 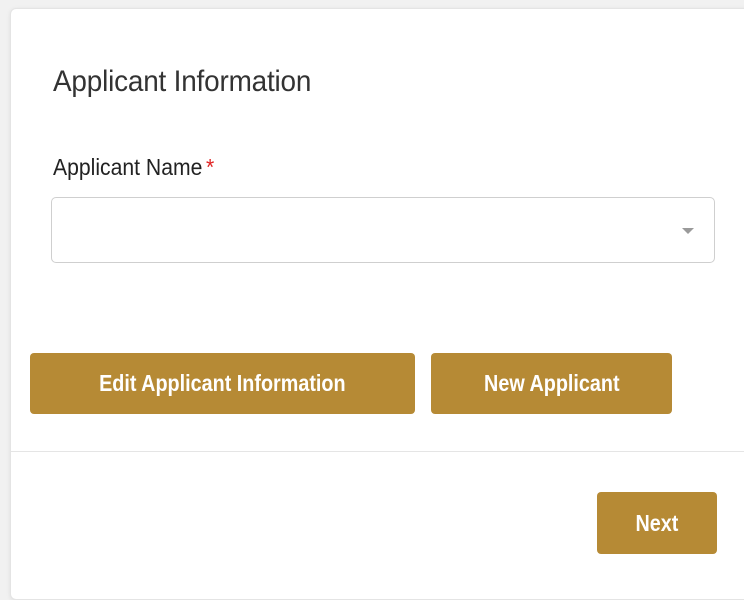 I want to click on new-applicant-button: New Applicant, so click(x=551, y=383).